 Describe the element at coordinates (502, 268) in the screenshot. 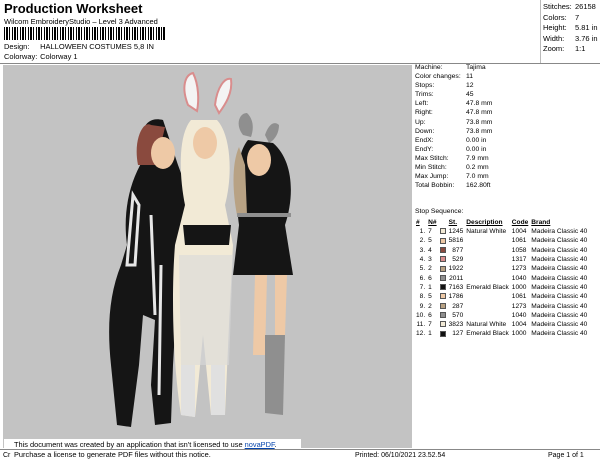

I see `table-row: 5. 2 1922 1273 Madeira Classic 40` at that location.